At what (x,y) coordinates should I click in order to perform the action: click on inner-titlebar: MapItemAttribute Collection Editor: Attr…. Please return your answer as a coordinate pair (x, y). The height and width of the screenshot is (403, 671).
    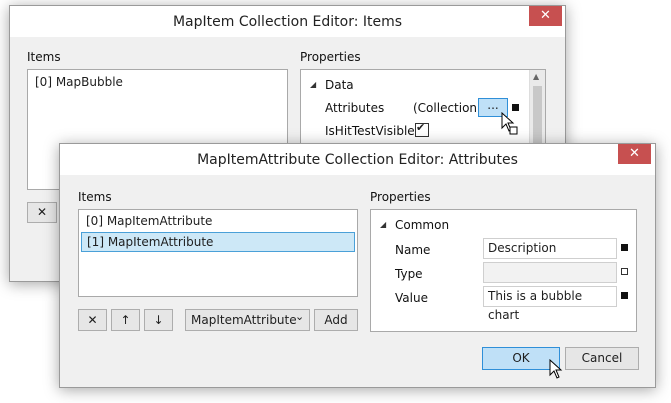
    Looking at the image, I should click on (357, 159).